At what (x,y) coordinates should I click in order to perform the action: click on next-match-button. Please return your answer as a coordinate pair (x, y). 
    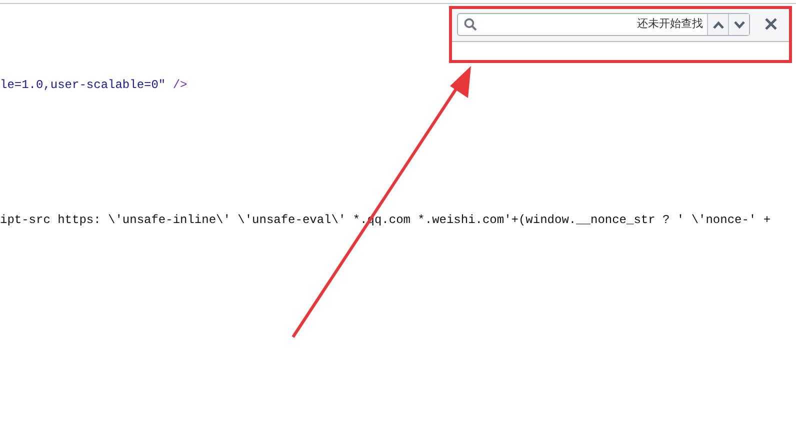
    Looking at the image, I should click on (738, 24).